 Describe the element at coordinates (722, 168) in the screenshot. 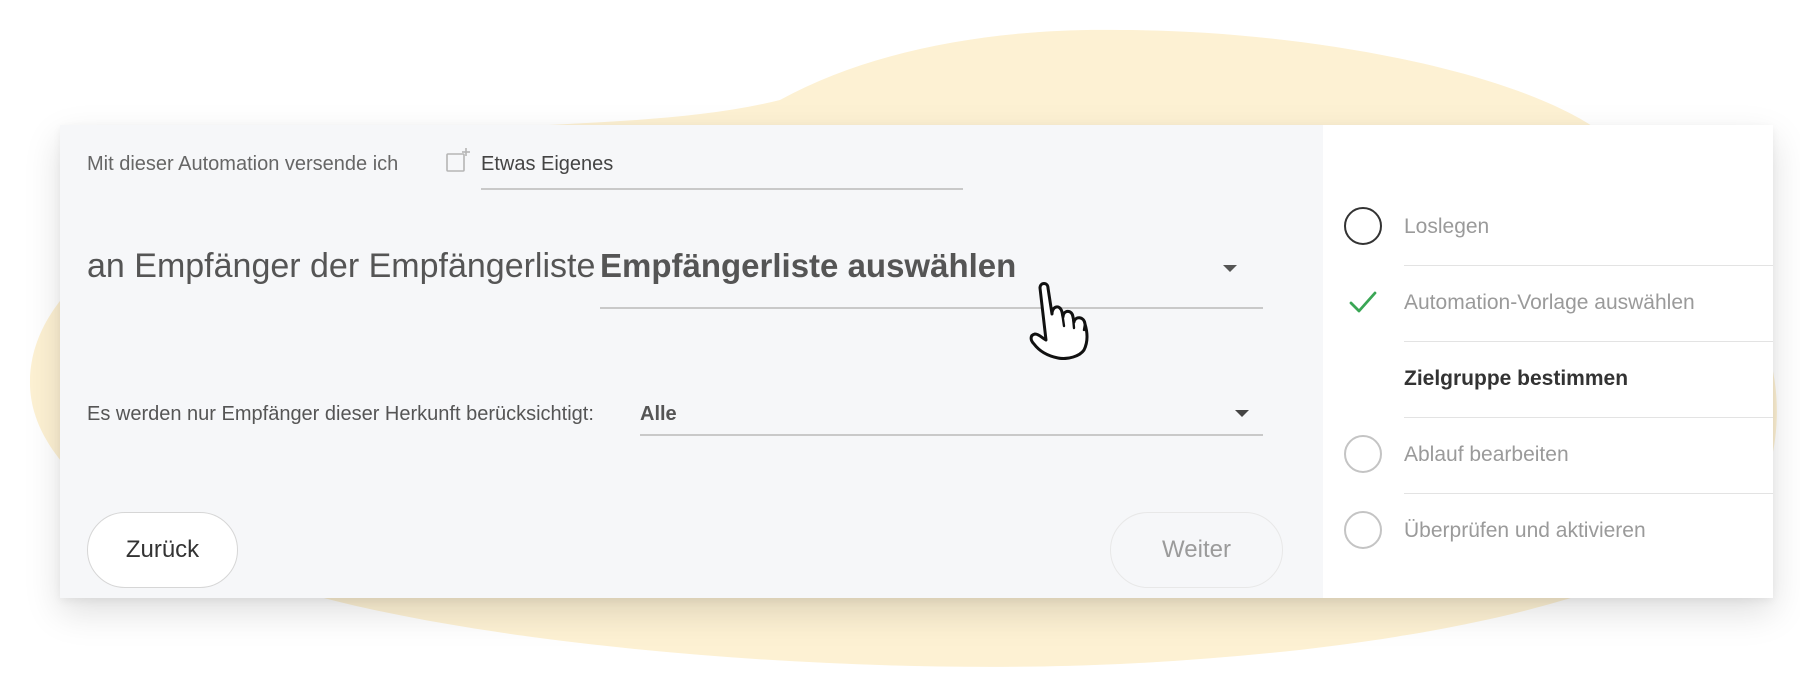

I see `template-field: Etwas Eigenes` at that location.